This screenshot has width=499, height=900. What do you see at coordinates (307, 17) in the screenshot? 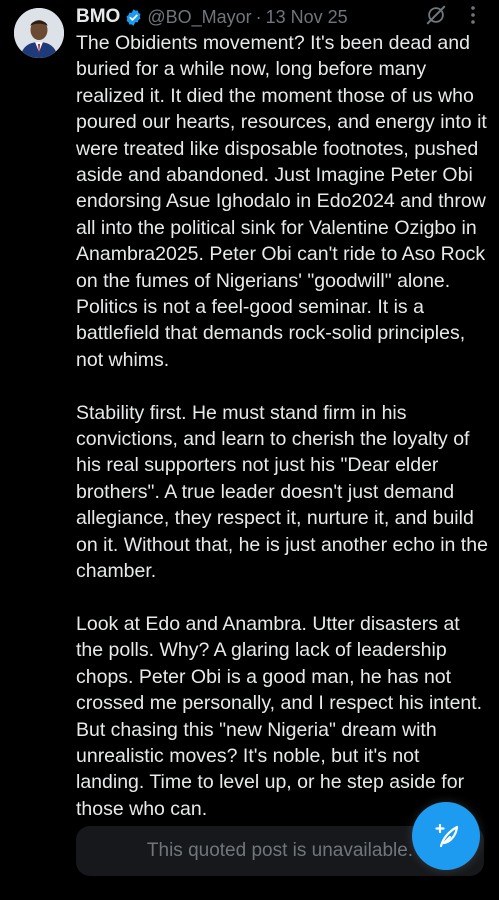
I see `post-date: 13 Nov 25` at bounding box center [307, 17].